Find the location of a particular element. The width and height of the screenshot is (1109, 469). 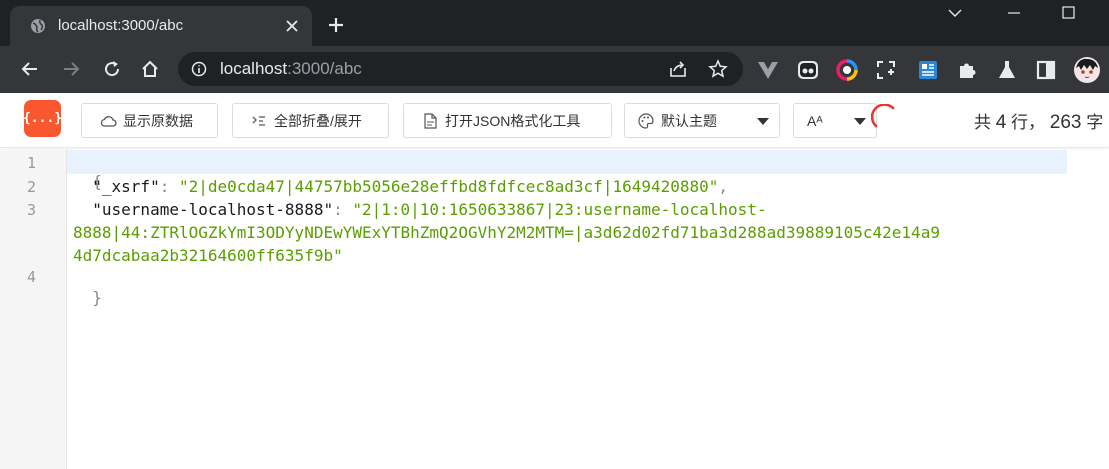

line-unit: 行， is located at coordinates (1028, 122).